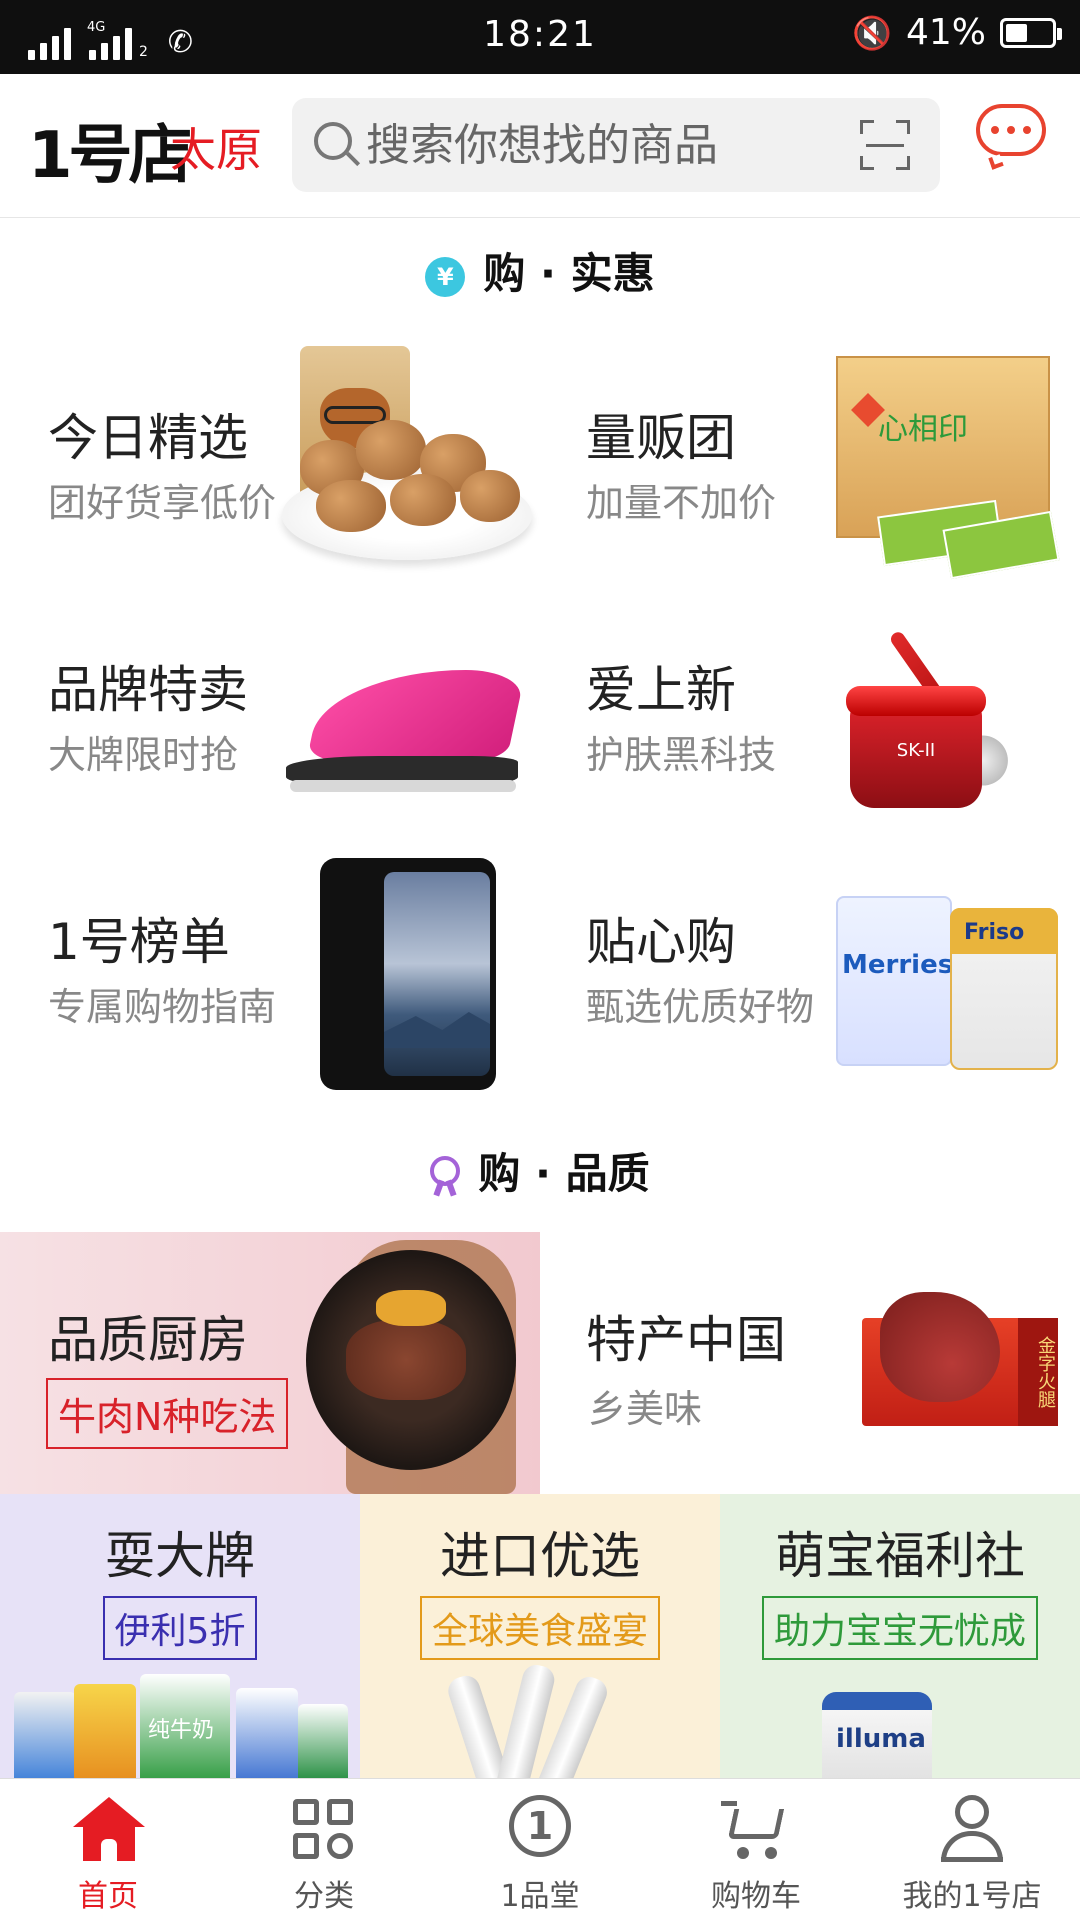 Image resolution: width=1080 pixels, height=1920 pixels. What do you see at coordinates (686, 1340) in the screenshot?
I see `banner-title: 特产中国` at bounding box center [686, 1340].